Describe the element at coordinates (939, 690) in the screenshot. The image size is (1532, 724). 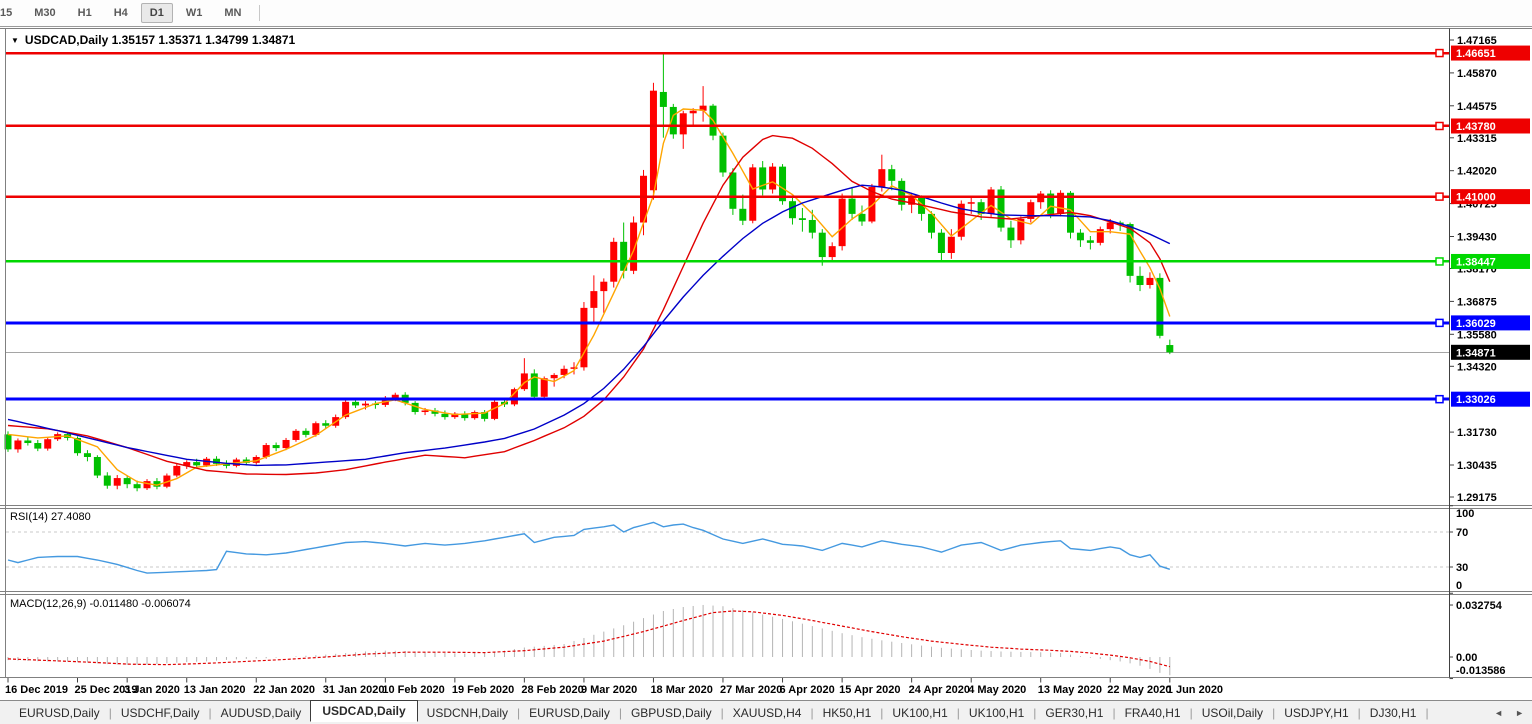
I see `date-axis-label: 24 Apr 2020` at that location.